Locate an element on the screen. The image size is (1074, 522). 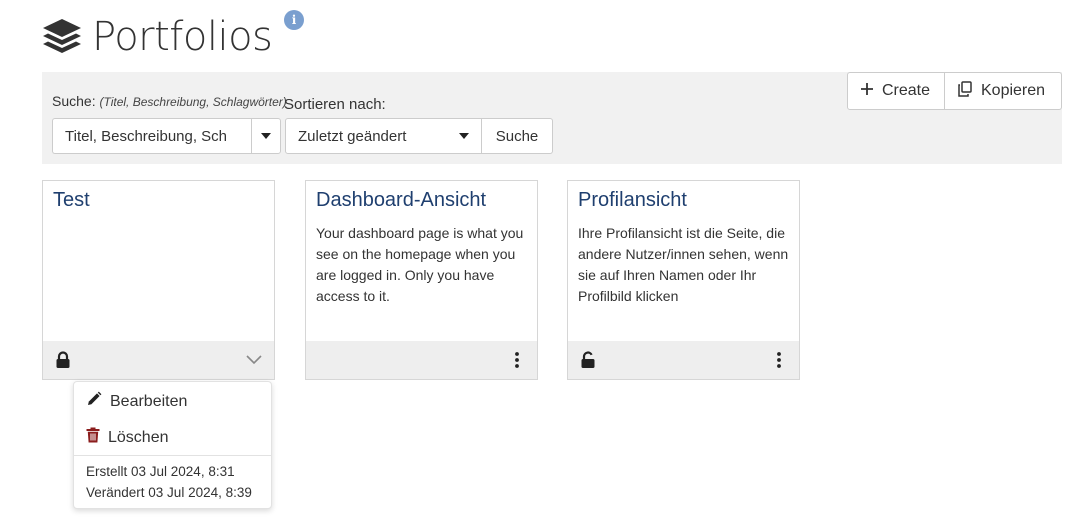
sort-group: Zuletzt geändert Suche is located at coordinates (419, 136).